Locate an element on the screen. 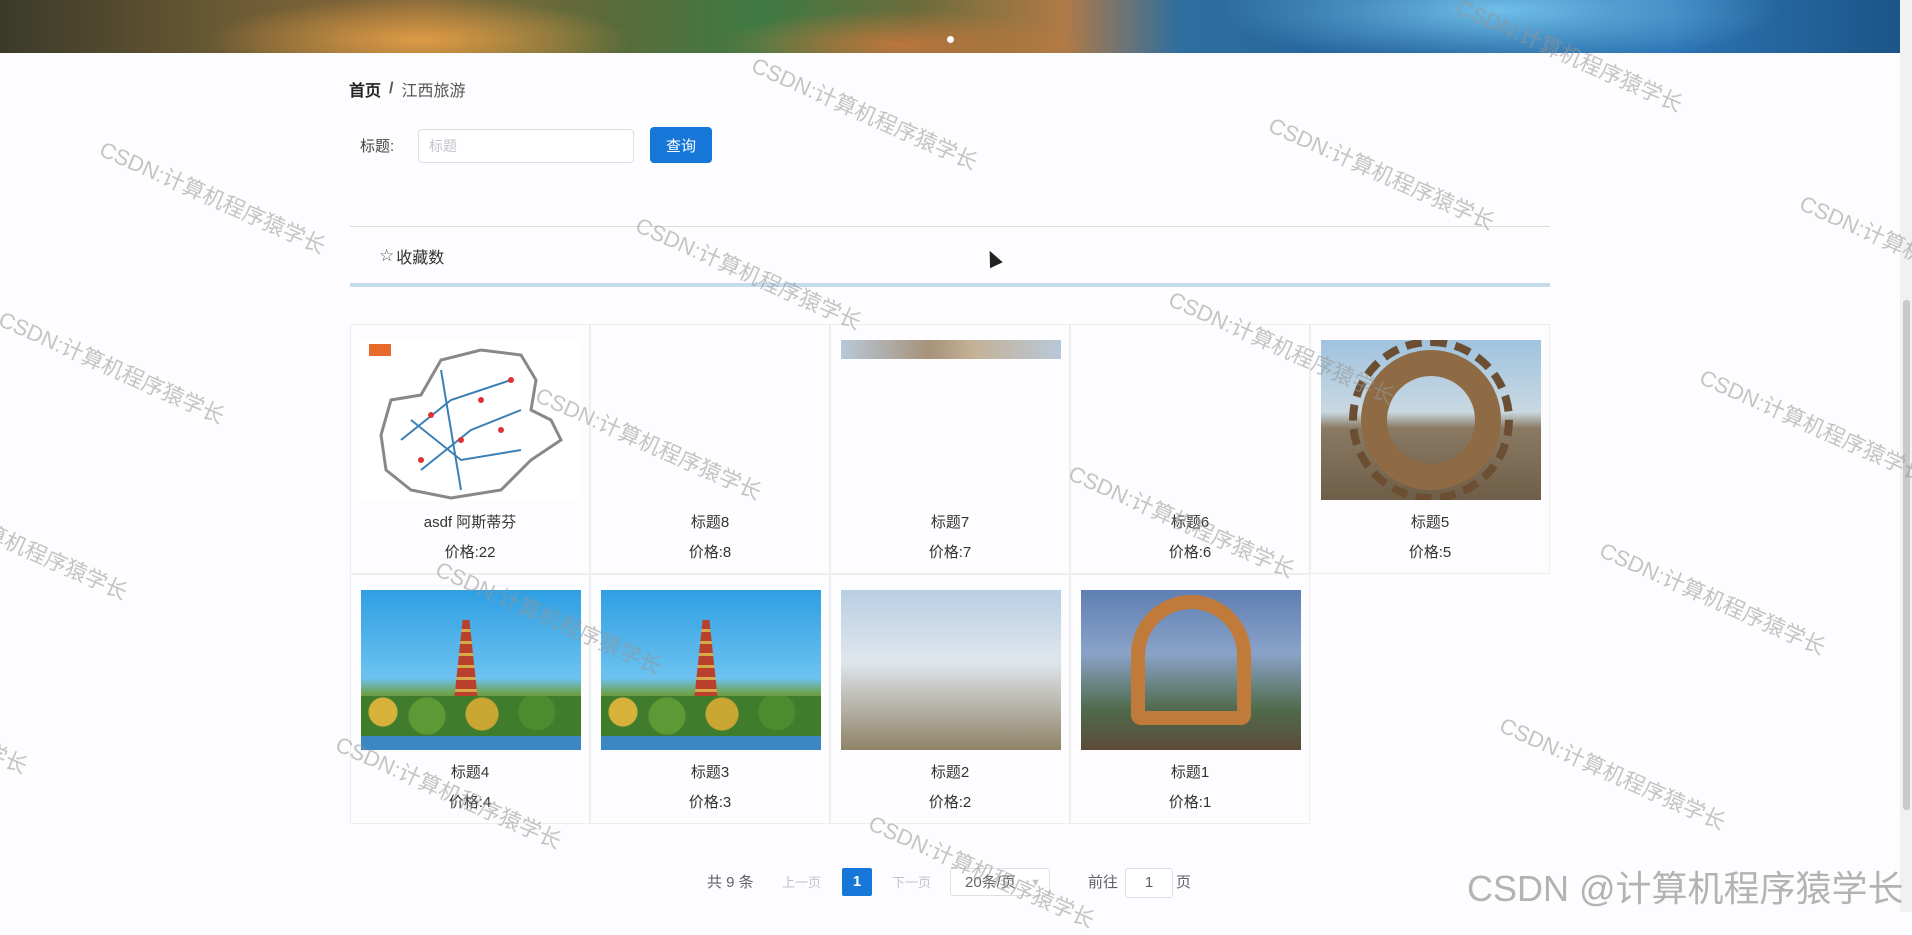  card-price: 价格:5 is located at coordinates (1430, 552).